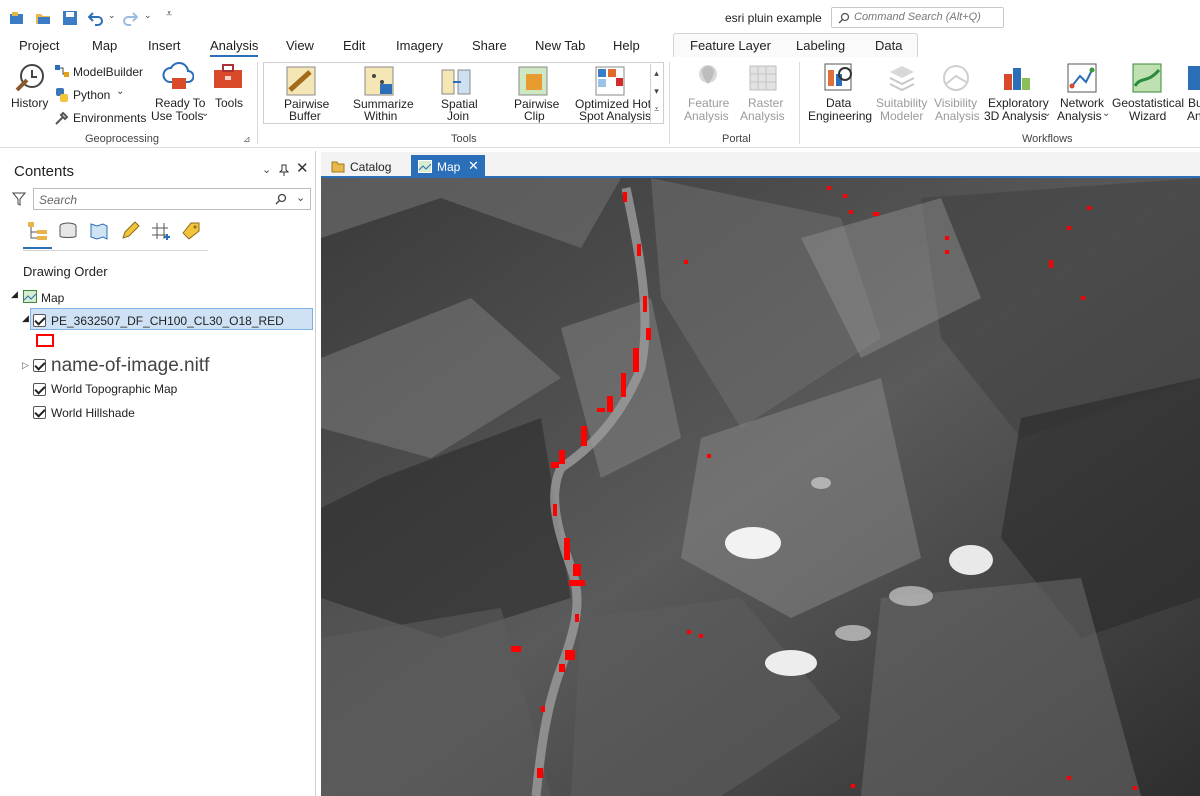 Image resolution: width=1200 pixels, height=796 pixels. What do you see at coordinates (730, 45) in the screenshot?
I see `tab-feature-layer: Feature Layer` at bounding box center [730, 45].